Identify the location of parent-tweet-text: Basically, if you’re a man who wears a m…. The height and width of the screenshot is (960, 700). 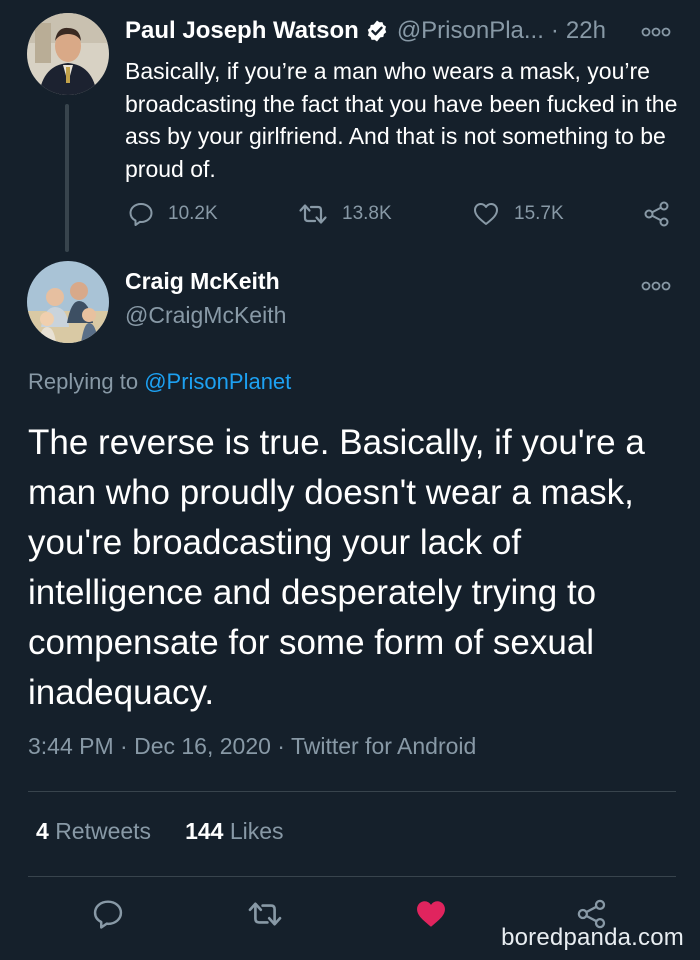
(401, 120).